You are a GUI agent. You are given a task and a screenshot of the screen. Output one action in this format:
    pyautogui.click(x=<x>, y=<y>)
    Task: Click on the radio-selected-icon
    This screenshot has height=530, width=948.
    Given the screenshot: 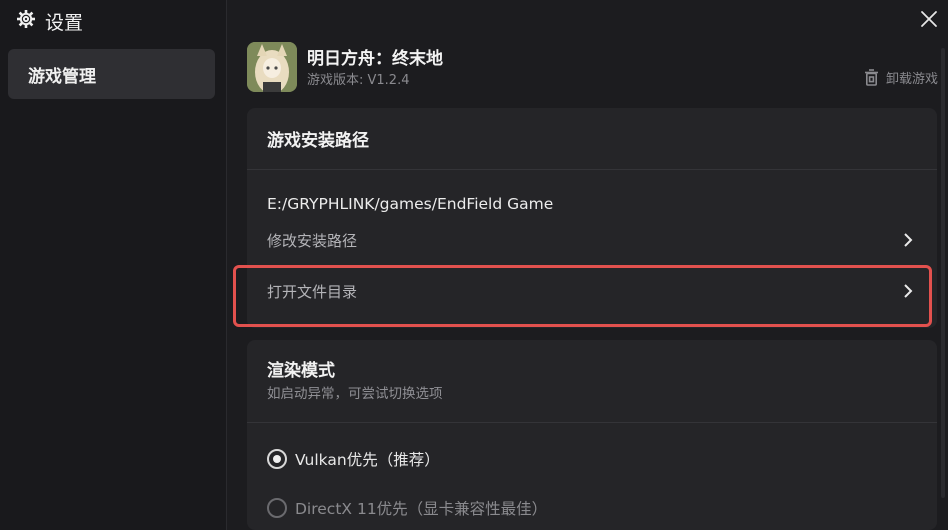 What is the action you would take?
    pyautogui.click(x=277, y=459)
    